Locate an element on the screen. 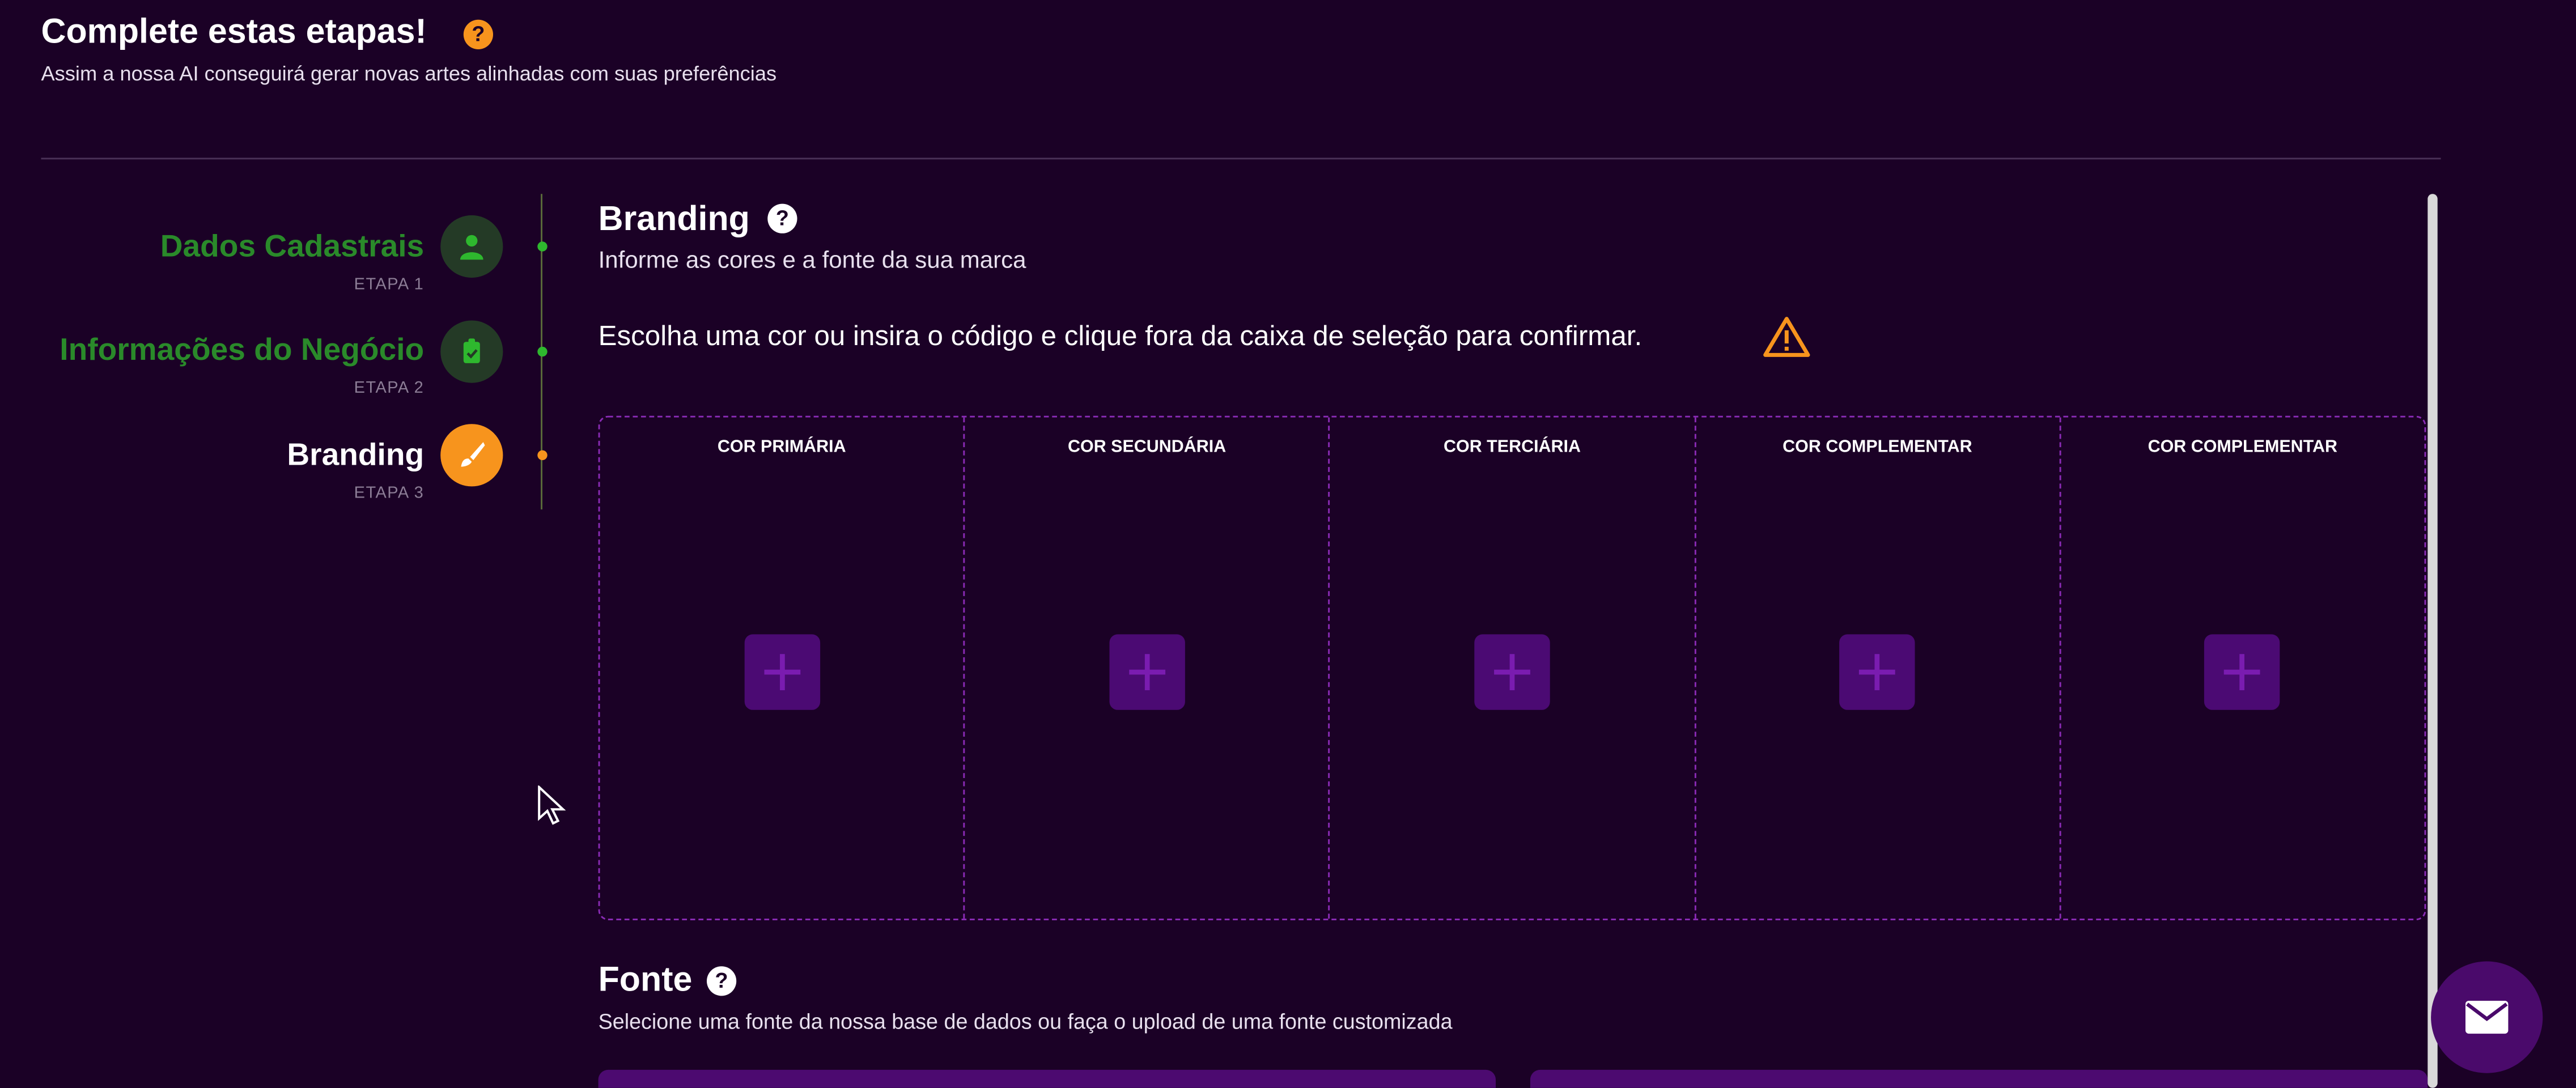  step-3-title: Branding is located at coordinates (356, 456).